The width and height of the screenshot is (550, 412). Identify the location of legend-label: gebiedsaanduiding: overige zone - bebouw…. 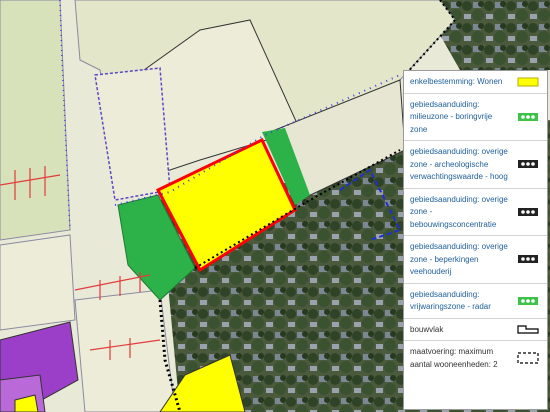
(459, 211).